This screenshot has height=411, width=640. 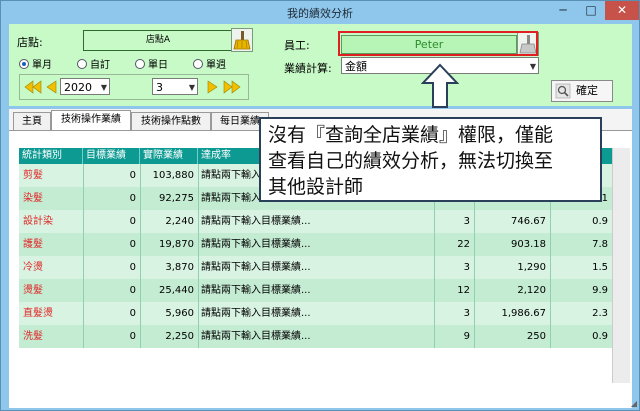 What do you see at coordinates (528, 244) in the screenshot?
I see `cell-average: 903.18` at bounding box center [528, 244].